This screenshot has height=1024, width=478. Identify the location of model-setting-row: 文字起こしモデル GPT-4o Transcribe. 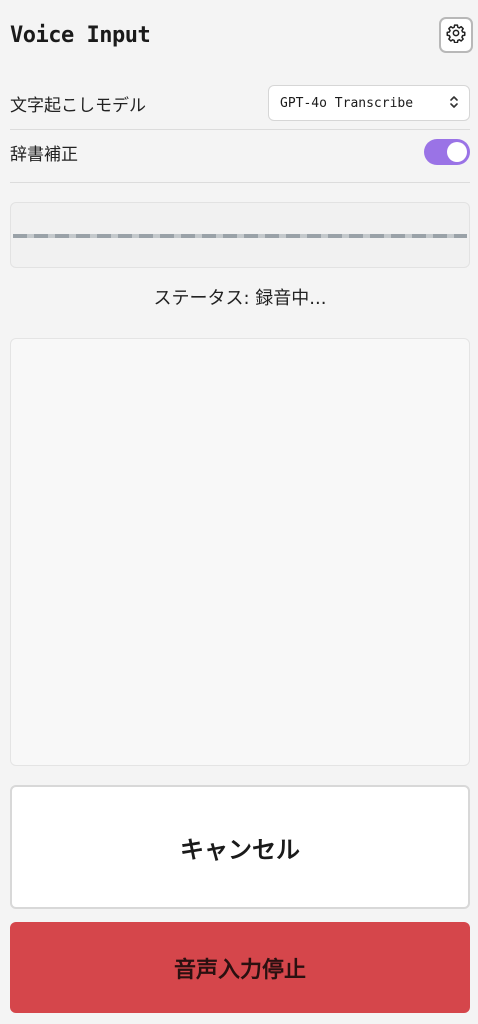
(240, 103).